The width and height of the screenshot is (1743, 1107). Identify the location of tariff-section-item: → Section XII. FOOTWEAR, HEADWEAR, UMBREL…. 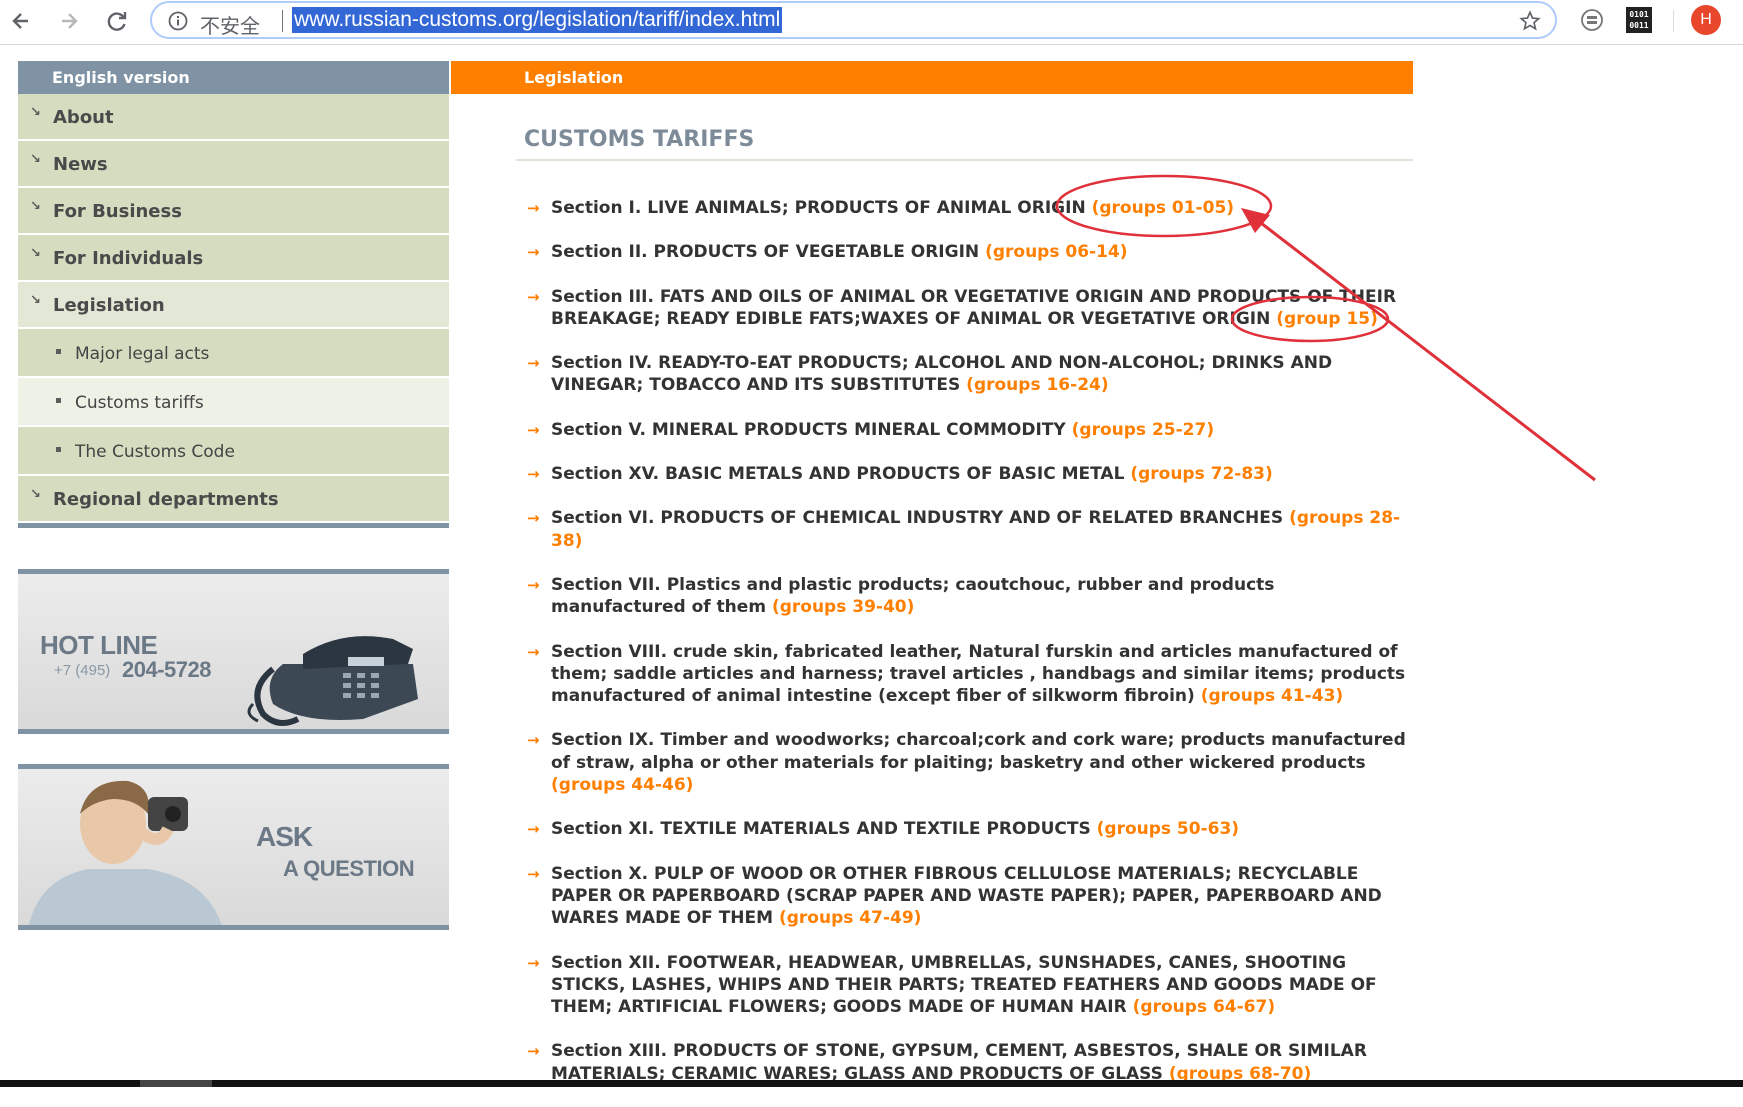
(970, 985).